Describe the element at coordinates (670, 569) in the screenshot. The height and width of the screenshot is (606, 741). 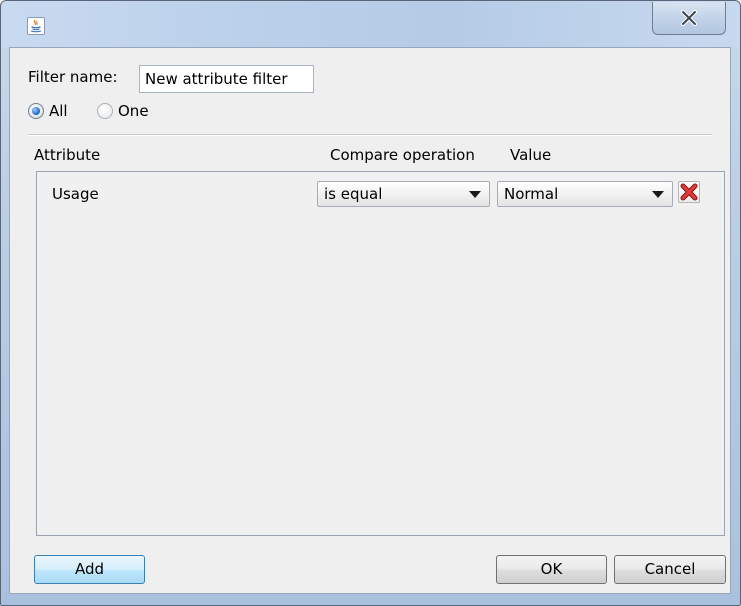
I see `cancel-button: Cancel` at that location.